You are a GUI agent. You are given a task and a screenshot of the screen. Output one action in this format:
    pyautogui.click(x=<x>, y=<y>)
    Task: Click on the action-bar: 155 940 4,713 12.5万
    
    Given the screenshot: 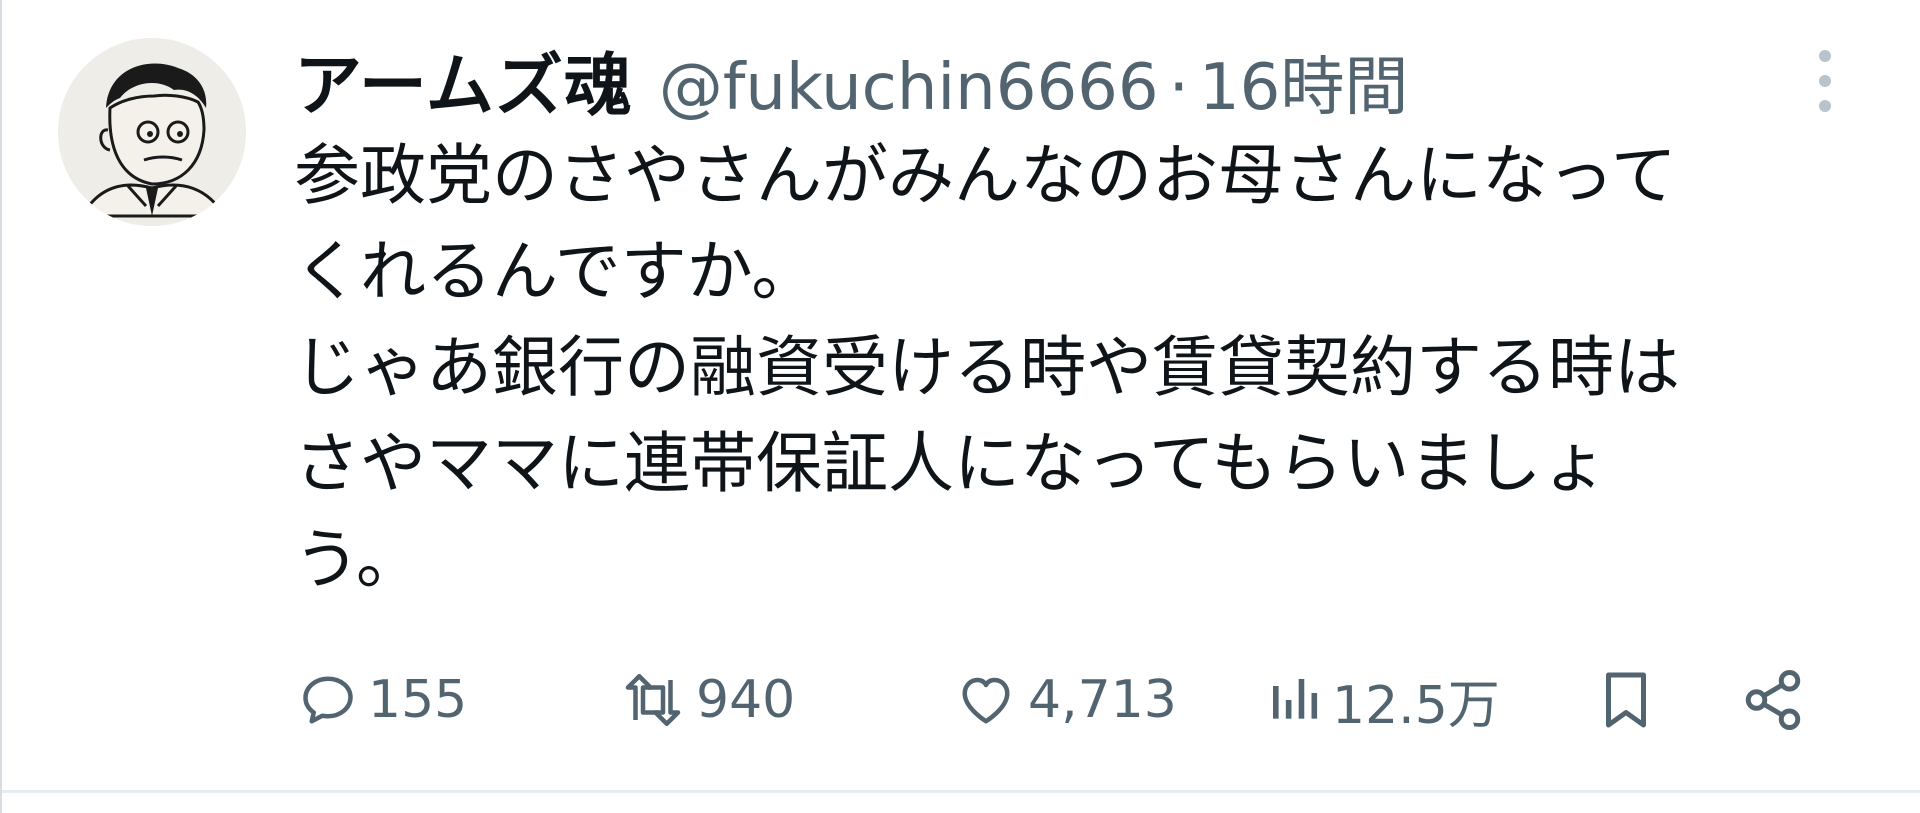 What is the action you would take?
    pyautogui.click(x=1078, y=700)
    